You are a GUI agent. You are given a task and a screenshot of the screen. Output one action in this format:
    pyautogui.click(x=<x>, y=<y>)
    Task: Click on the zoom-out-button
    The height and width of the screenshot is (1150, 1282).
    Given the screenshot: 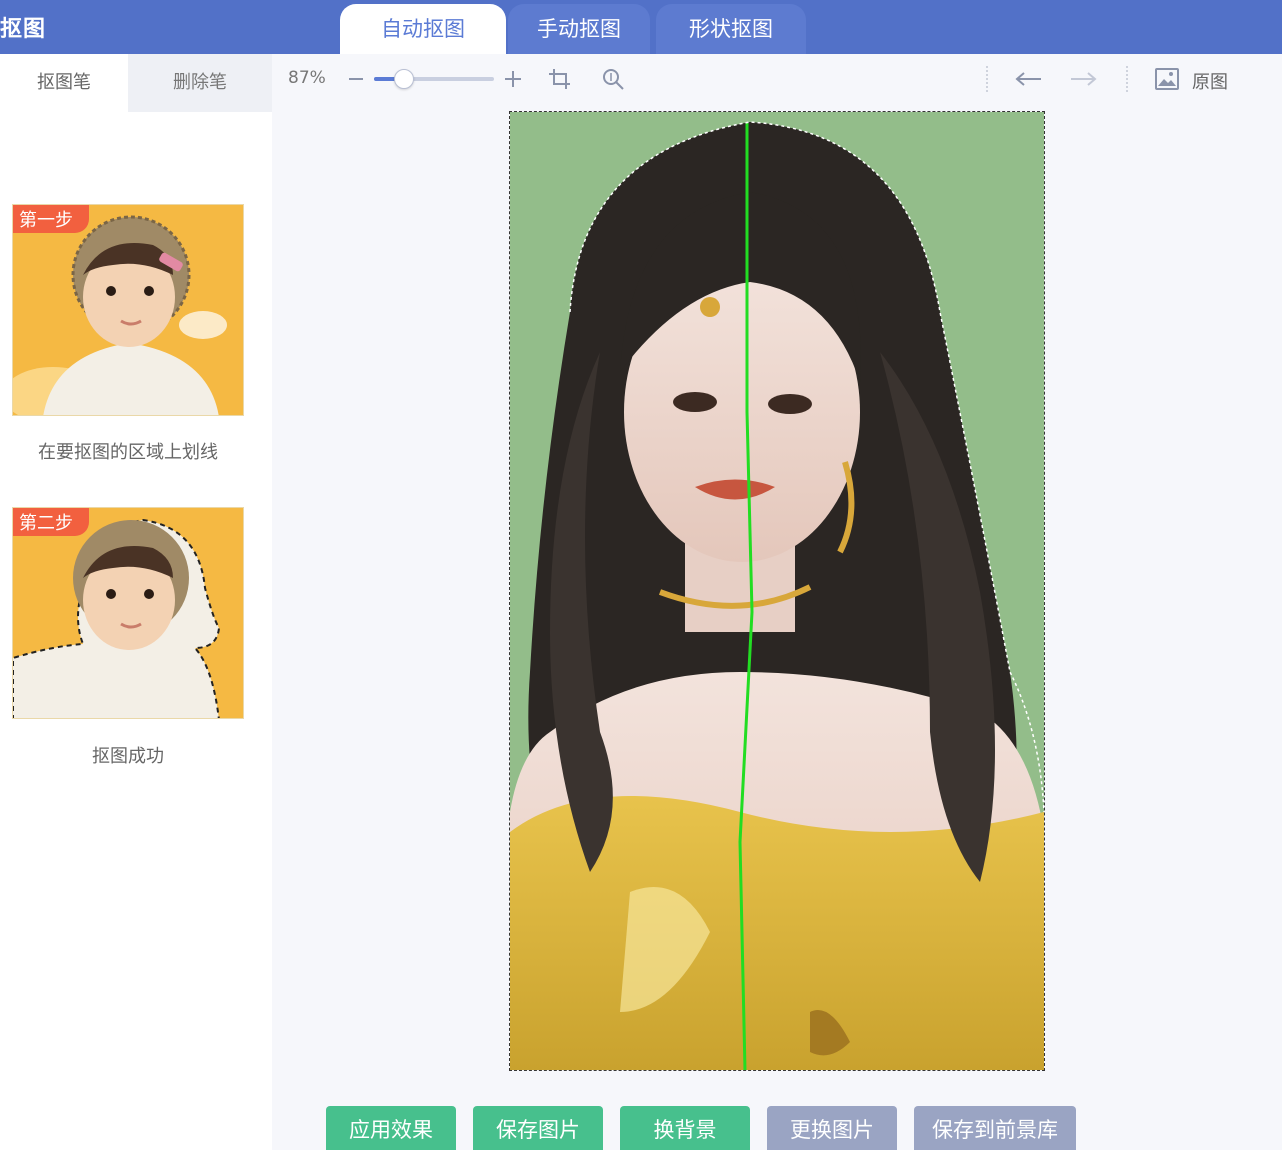 What is the action you would take?
    pyautogui.click(x=356, y=79)
    